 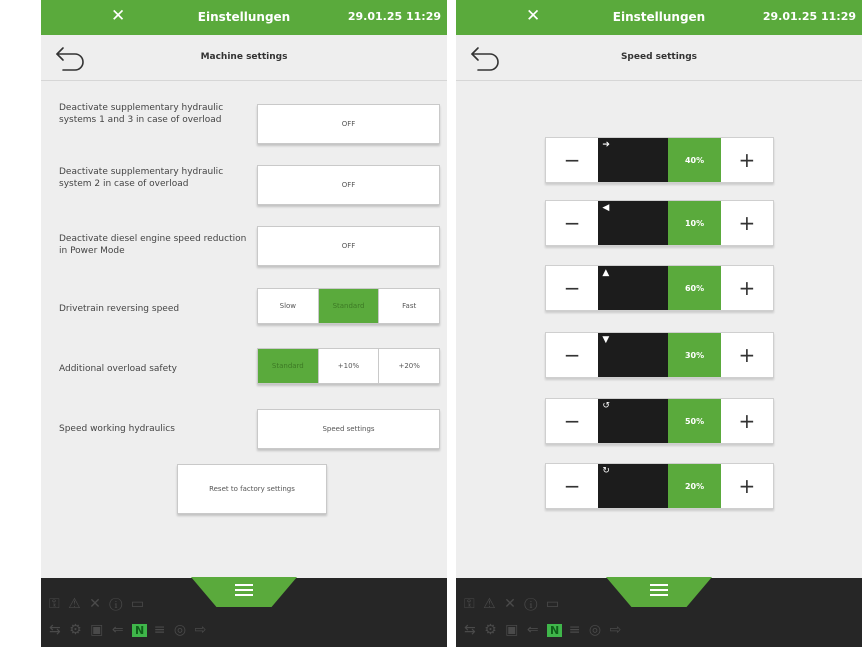 I want to click on overload-safety-selector: Standard +10% +20%, so click(x=348, y=366).